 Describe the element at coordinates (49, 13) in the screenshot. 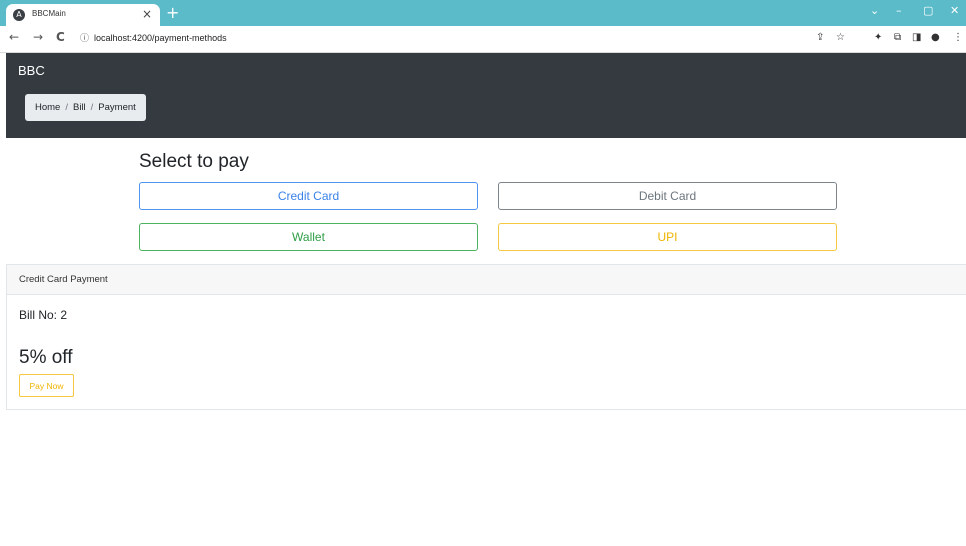

I see `tab-title: BBCMain` at that location.